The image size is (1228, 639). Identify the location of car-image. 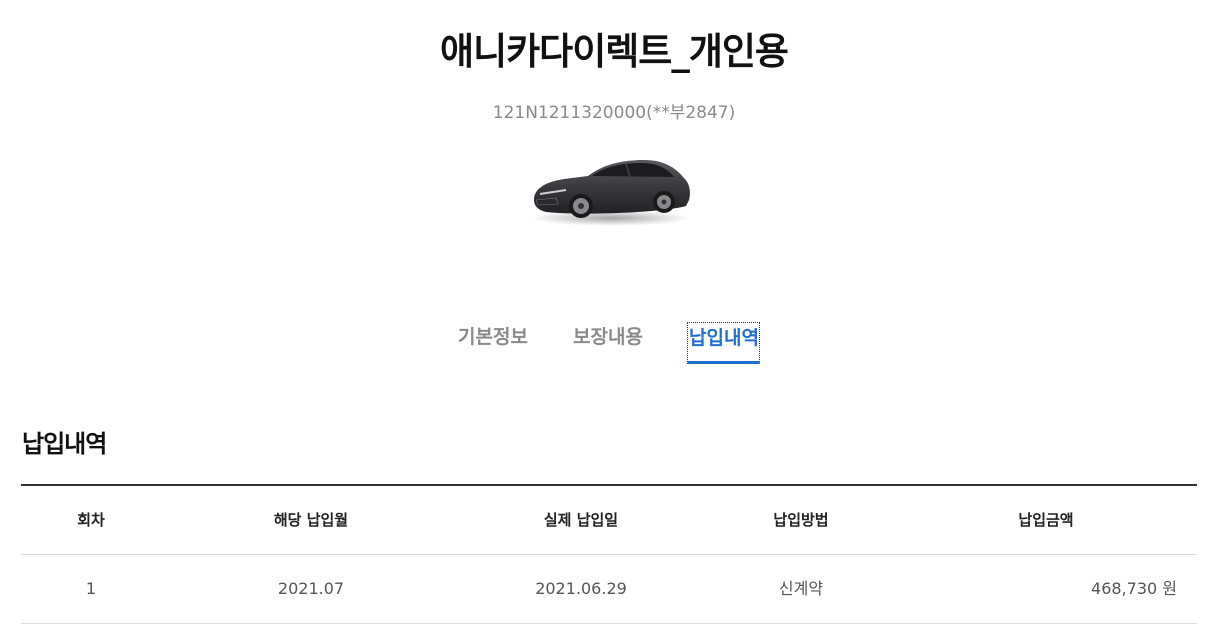
(611, 193).